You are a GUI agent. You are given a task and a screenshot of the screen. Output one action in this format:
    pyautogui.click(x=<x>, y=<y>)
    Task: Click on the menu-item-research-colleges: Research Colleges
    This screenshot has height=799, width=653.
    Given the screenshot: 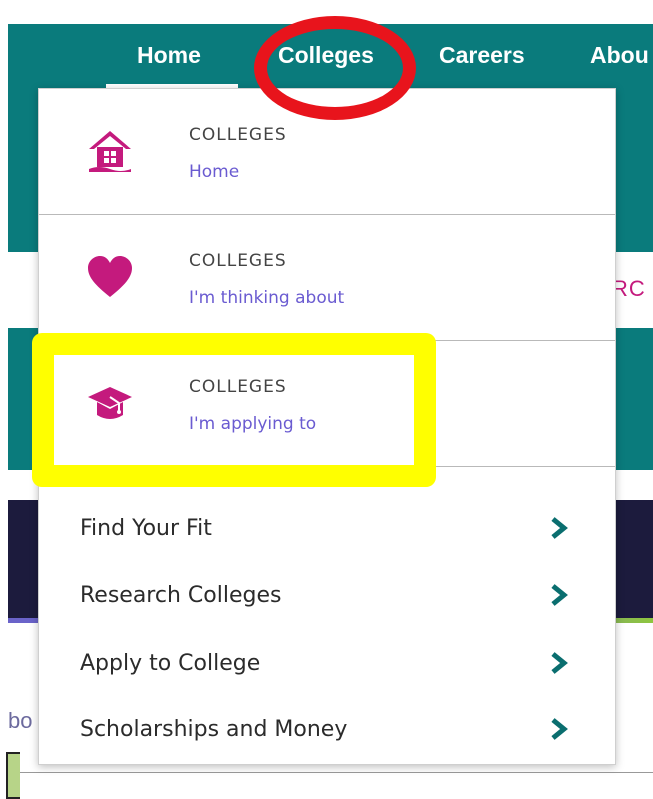 What is the action you would take?
    pyautogui.click(x=327, y=594)
    